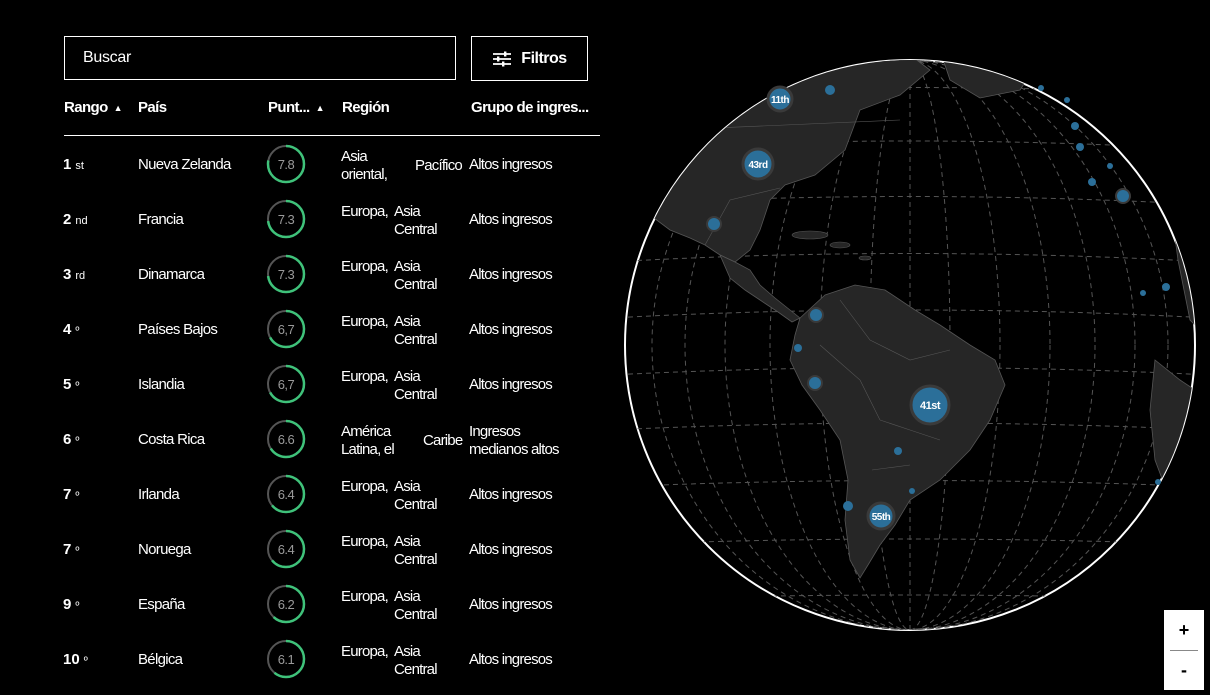 The width and height of the screenshot is (1210, 695). Describe the element at coordinates (320, 107) in the screenshot. I see `sort-caret-icon: ▲` at that location.